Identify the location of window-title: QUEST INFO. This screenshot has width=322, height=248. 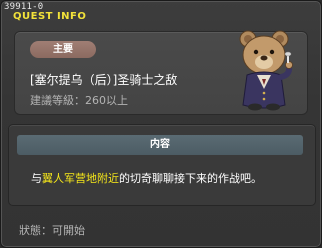
(50, 16).